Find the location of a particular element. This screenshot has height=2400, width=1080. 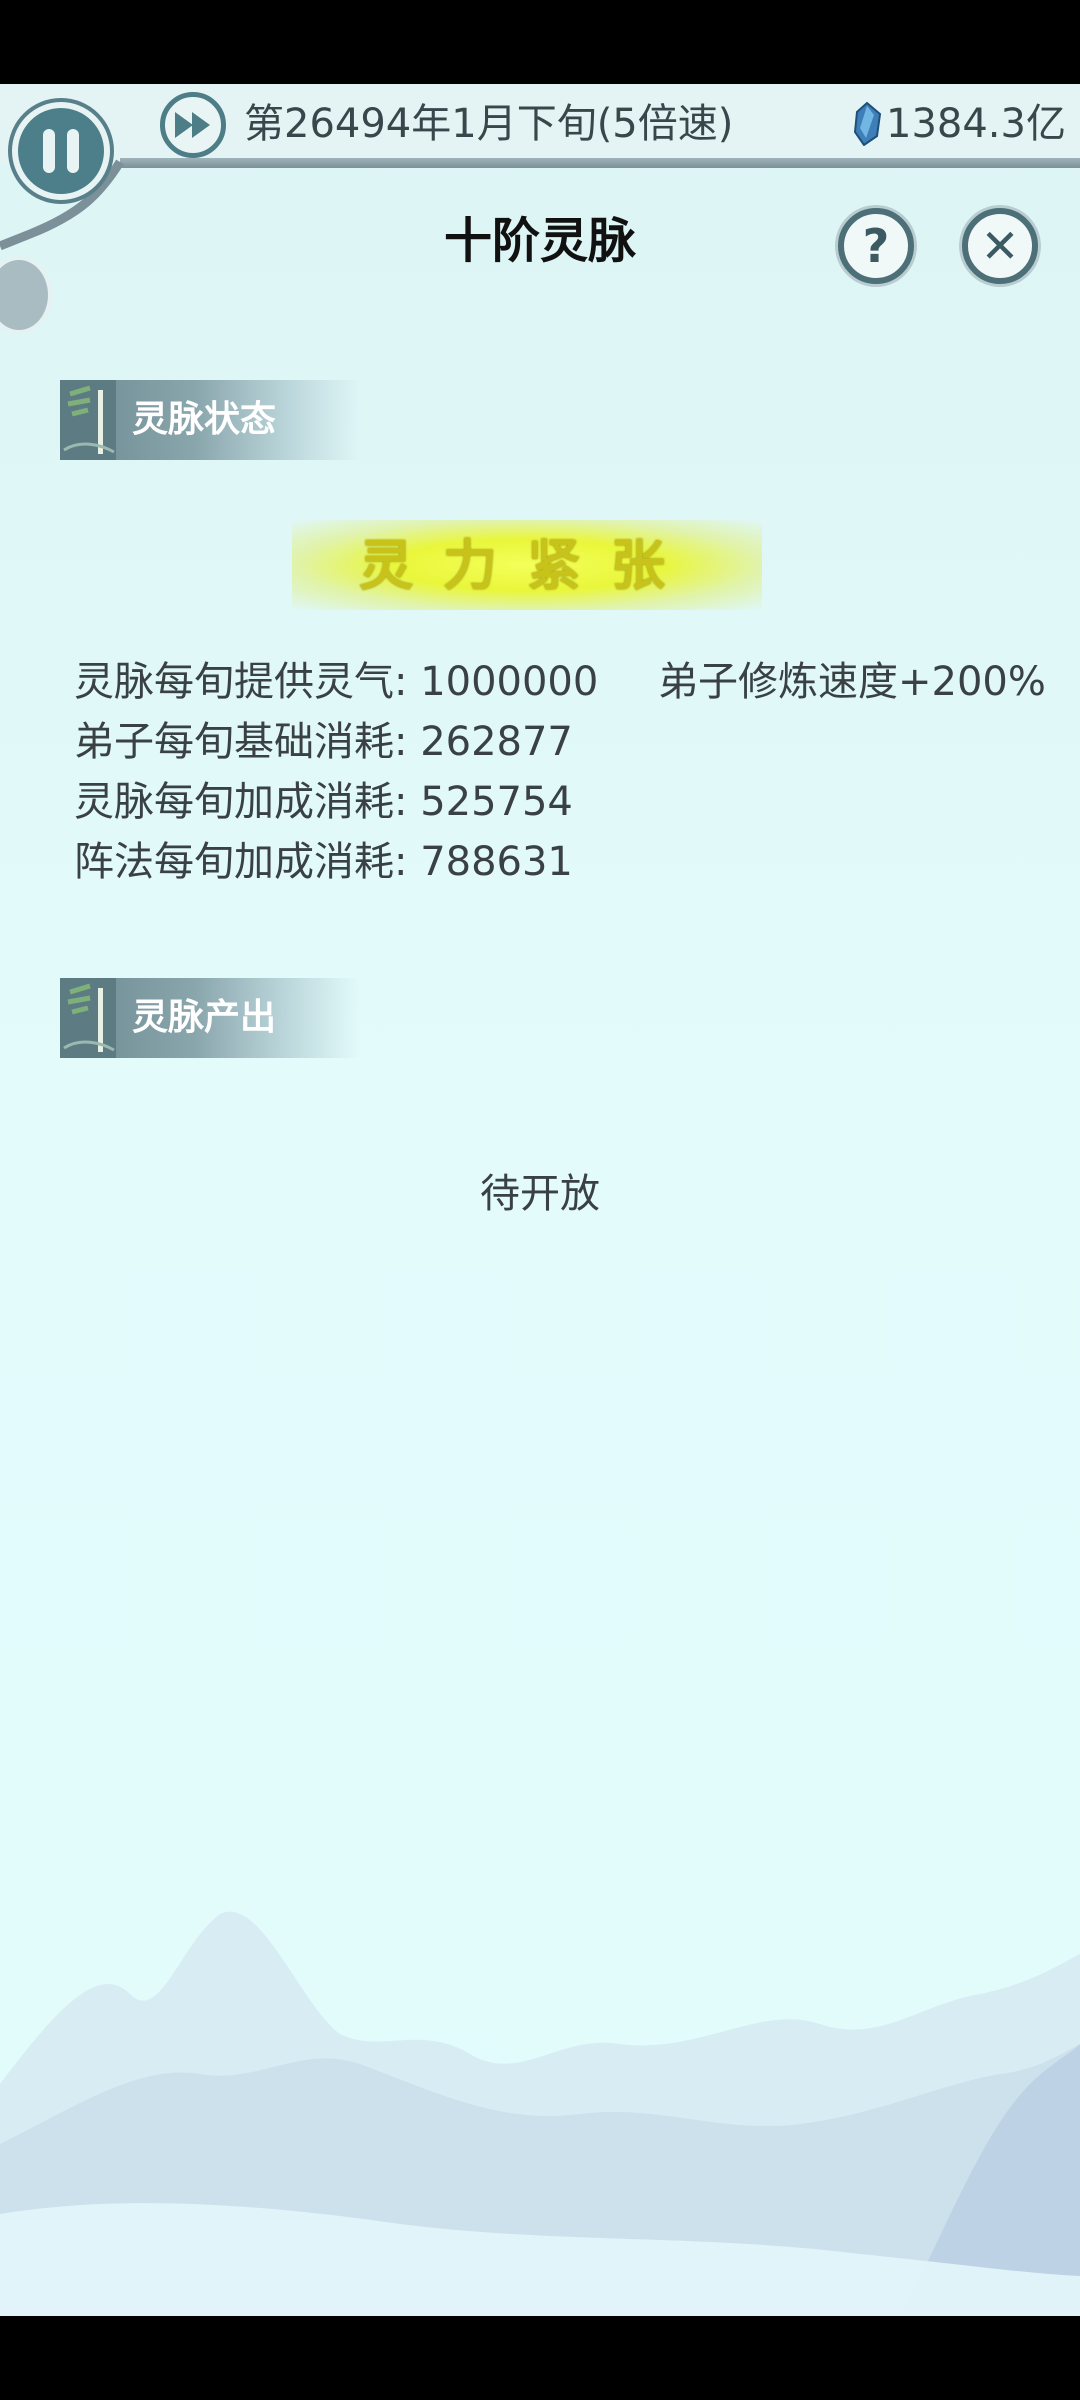

fast-forward-button is located at coordinates (193, 125).